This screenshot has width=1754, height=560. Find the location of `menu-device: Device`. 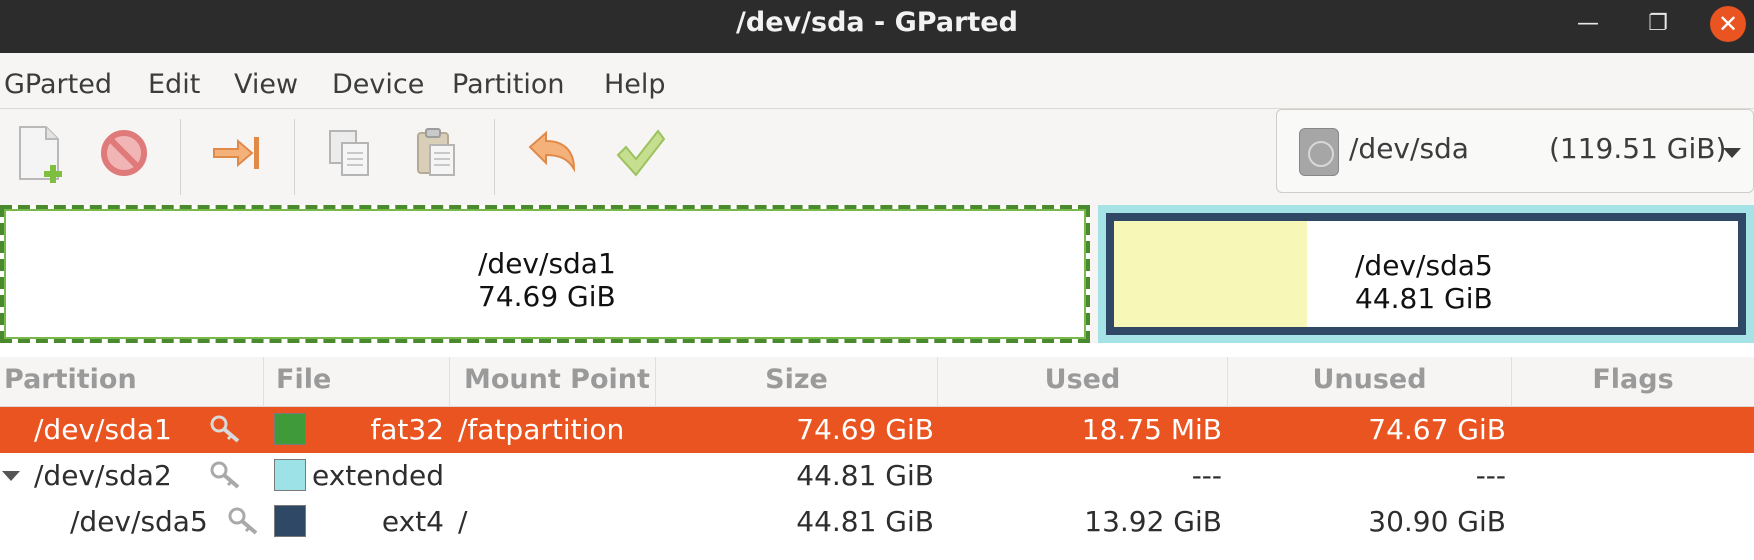

menu-device: Device is located at coordinates (378, 81).